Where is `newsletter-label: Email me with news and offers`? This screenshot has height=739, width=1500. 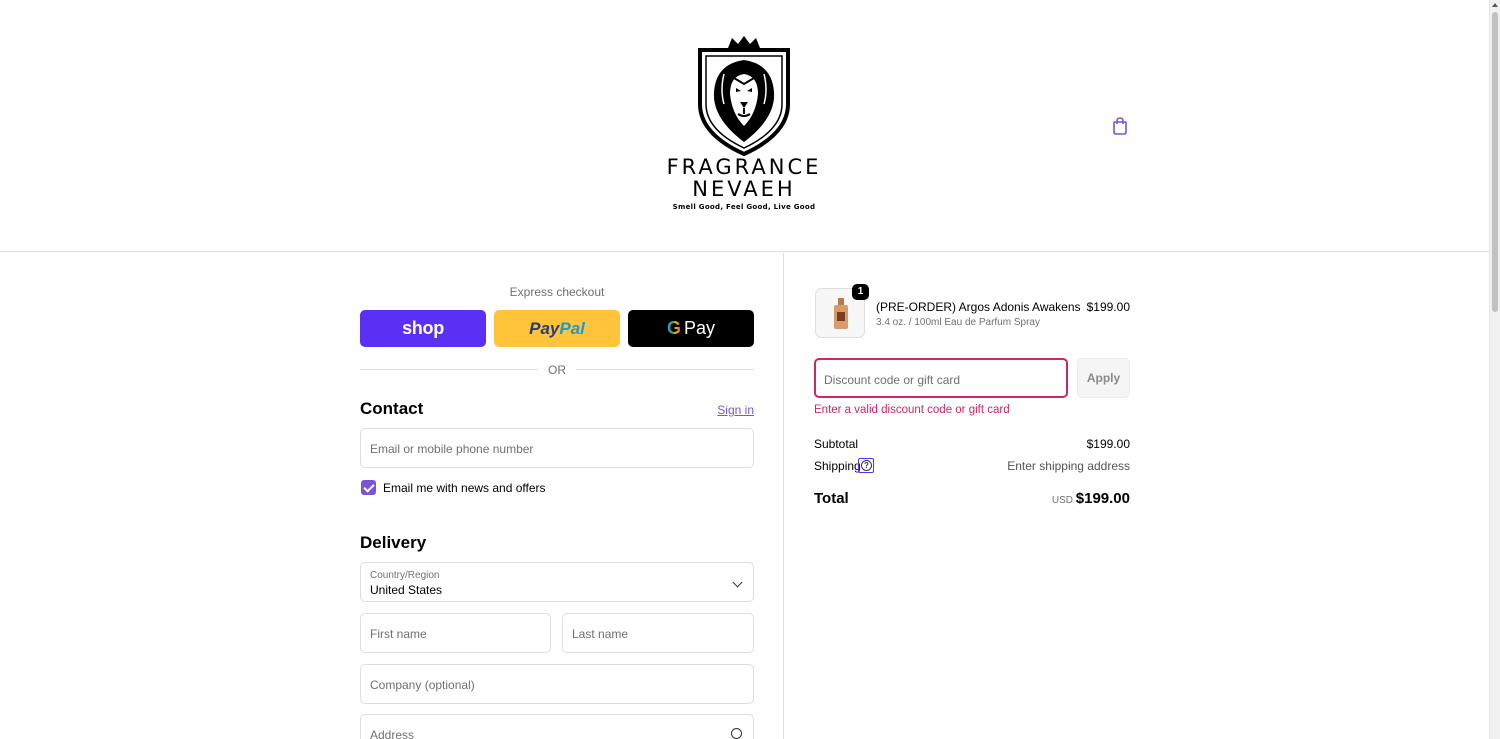
newsletter-label: Email me with news and offers is located at coordinates (464, 488).